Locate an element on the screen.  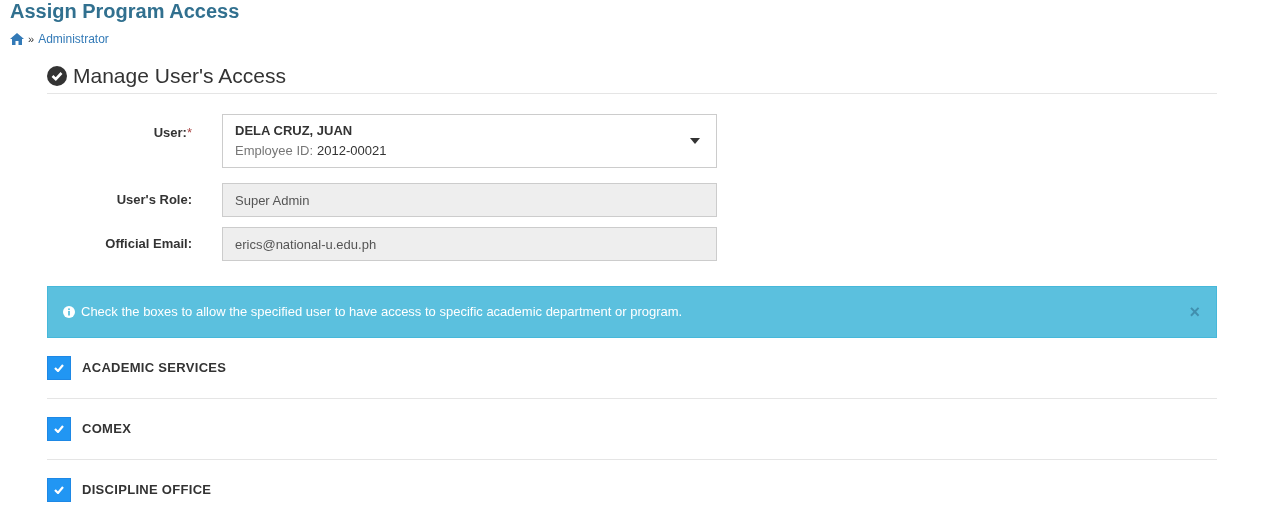
text-field: erics@national-u.edu.ph is located at coordinates (469, 244).